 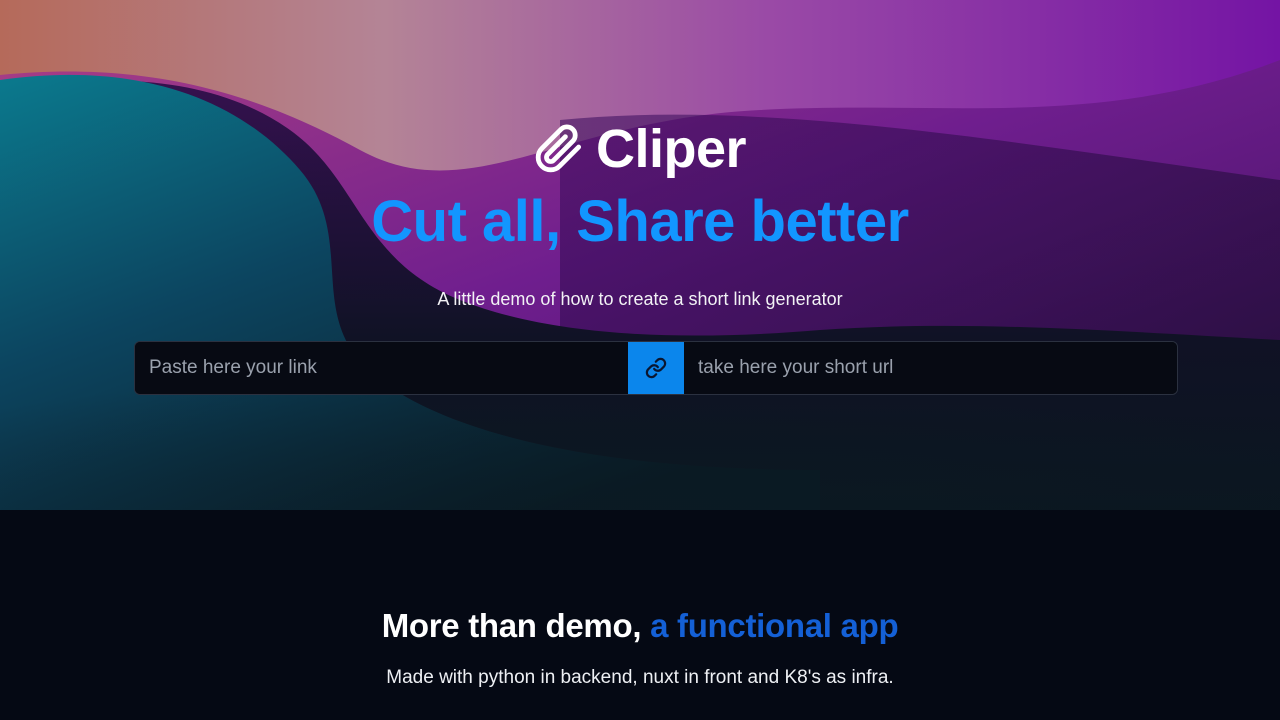 I want to click on shortener-form, so click(x=656, y=368).